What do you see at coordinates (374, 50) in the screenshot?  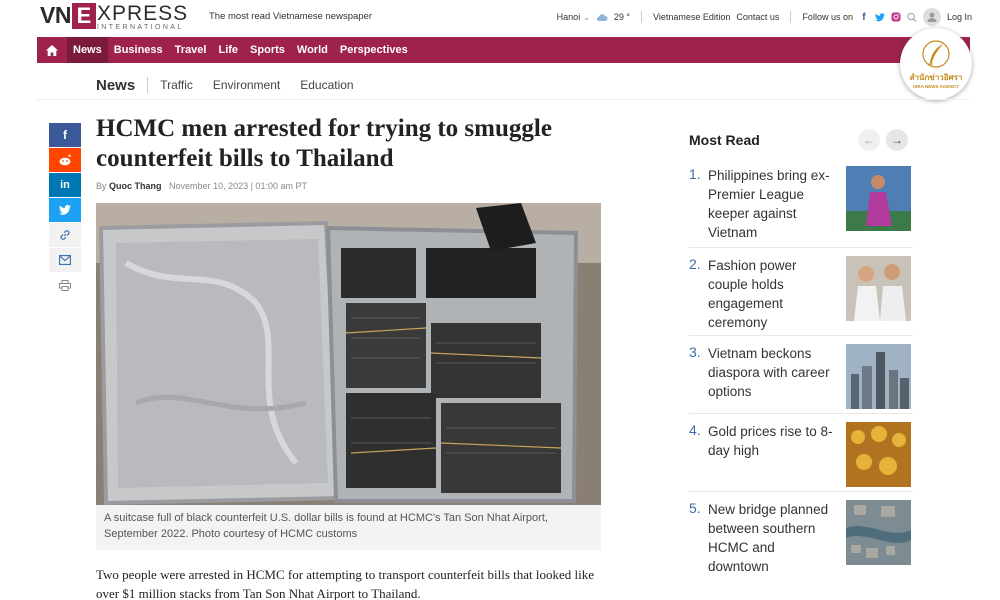 I see `nav-item-perspectives: Perspectives` at bounding box center [374, 50].